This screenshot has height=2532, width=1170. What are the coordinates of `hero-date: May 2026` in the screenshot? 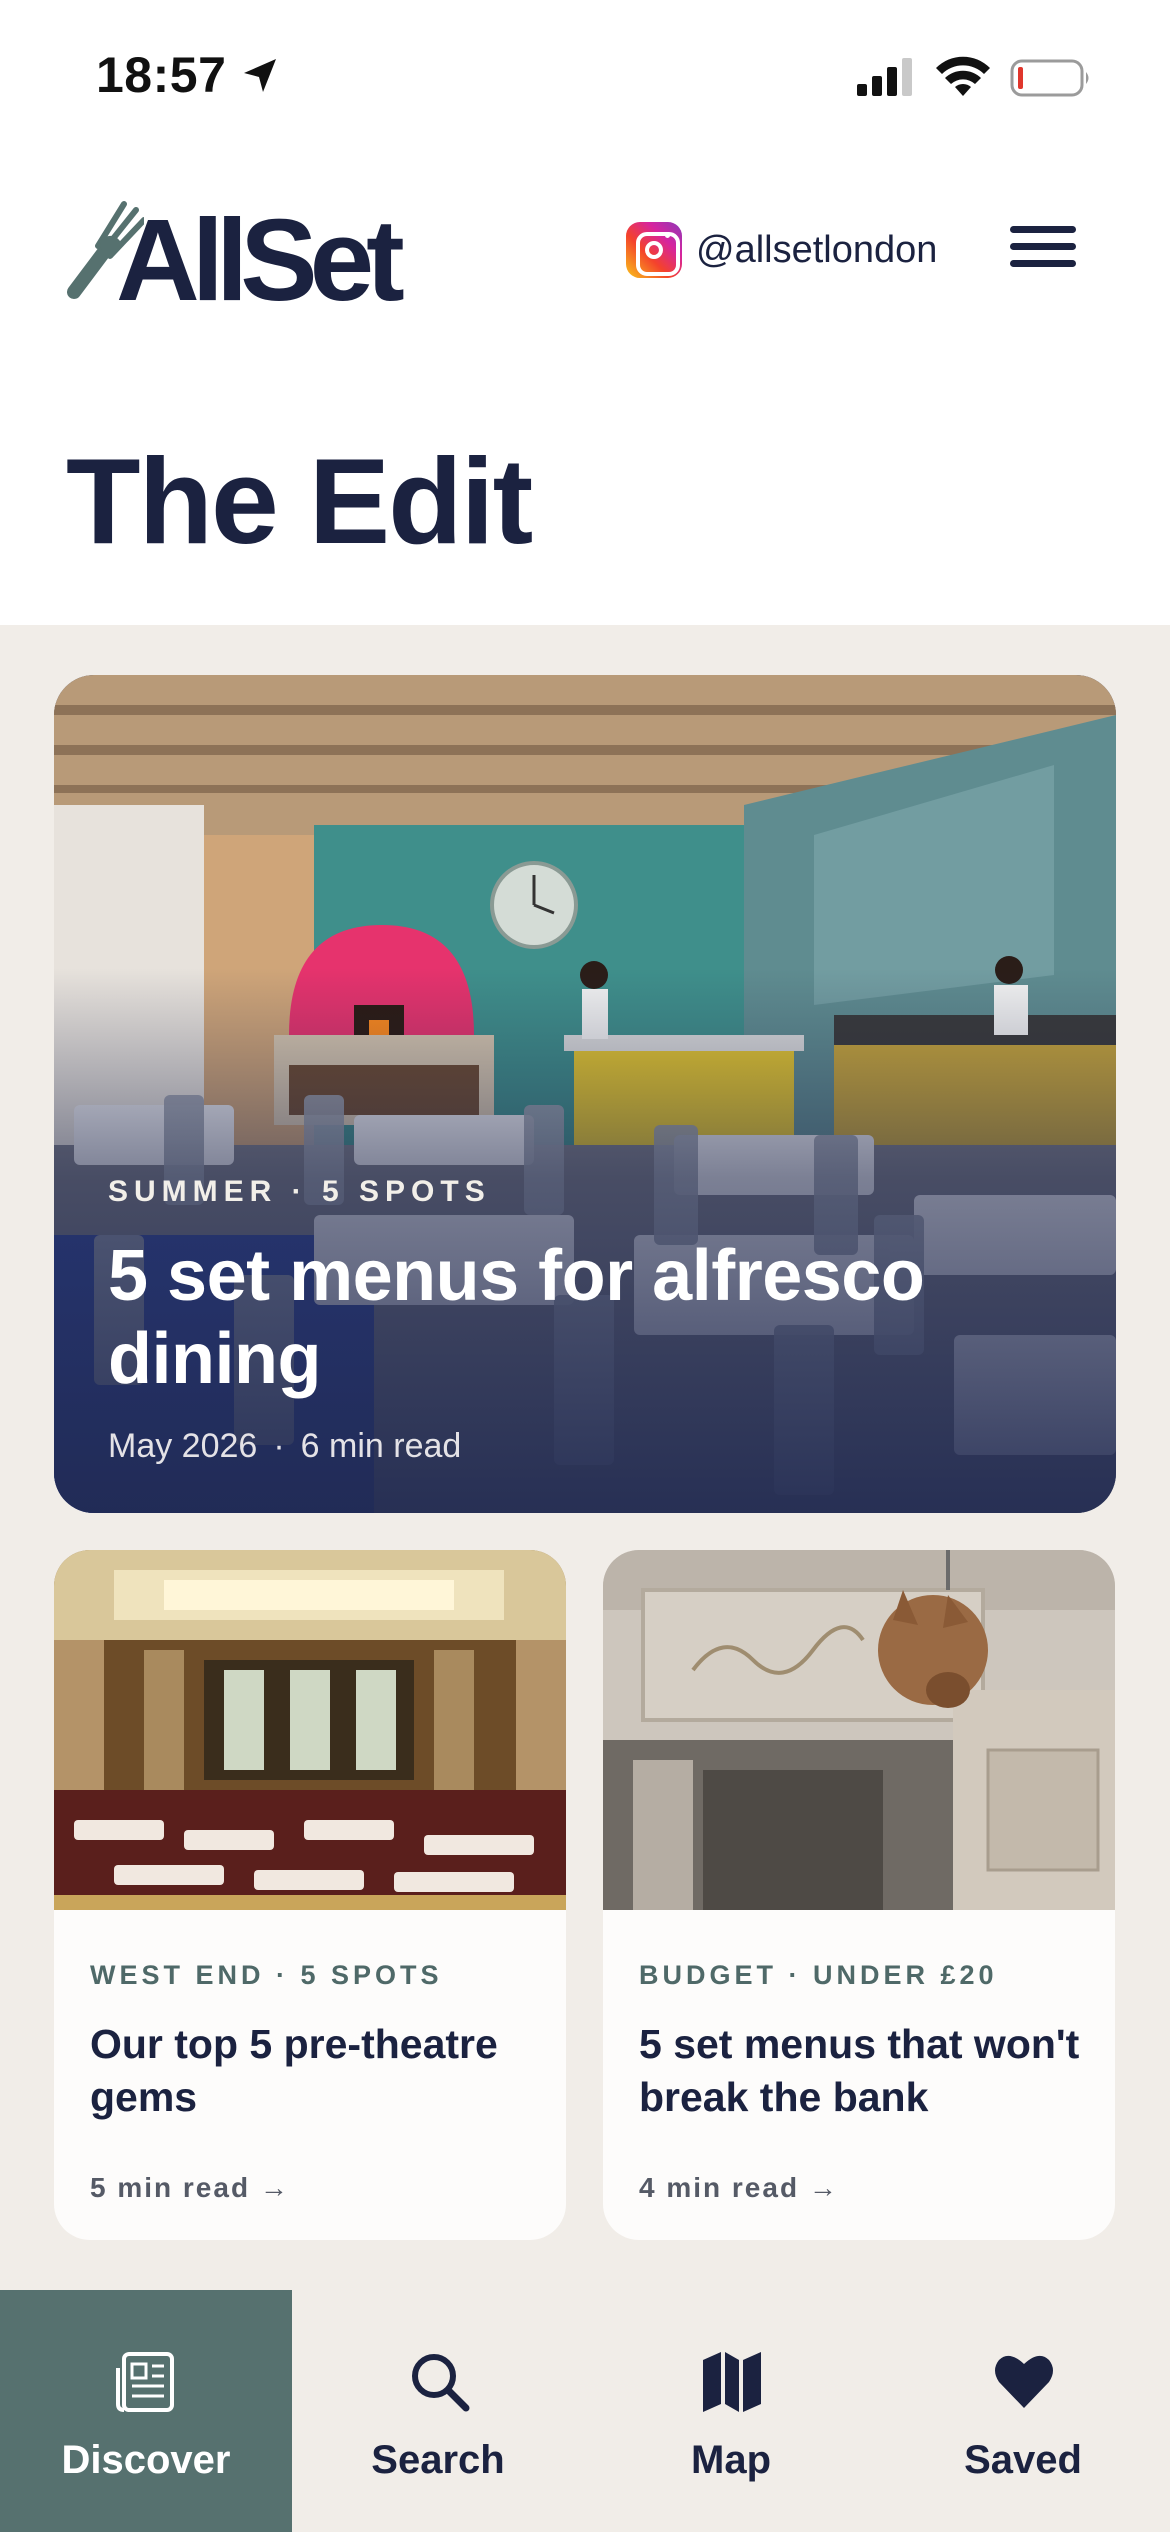 It's located at (183, 1446).